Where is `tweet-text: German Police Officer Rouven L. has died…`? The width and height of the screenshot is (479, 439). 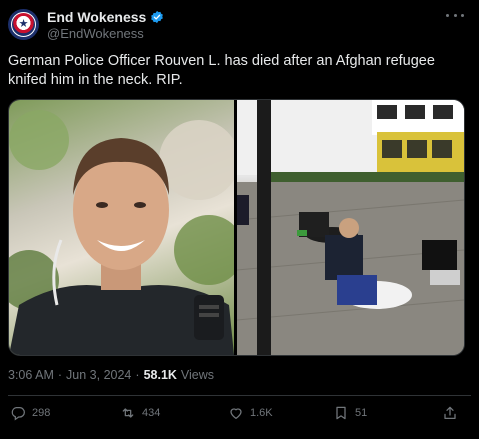 tweet-text: German Police Officer Rouven L. has died… is located at coordinates (221, 70).